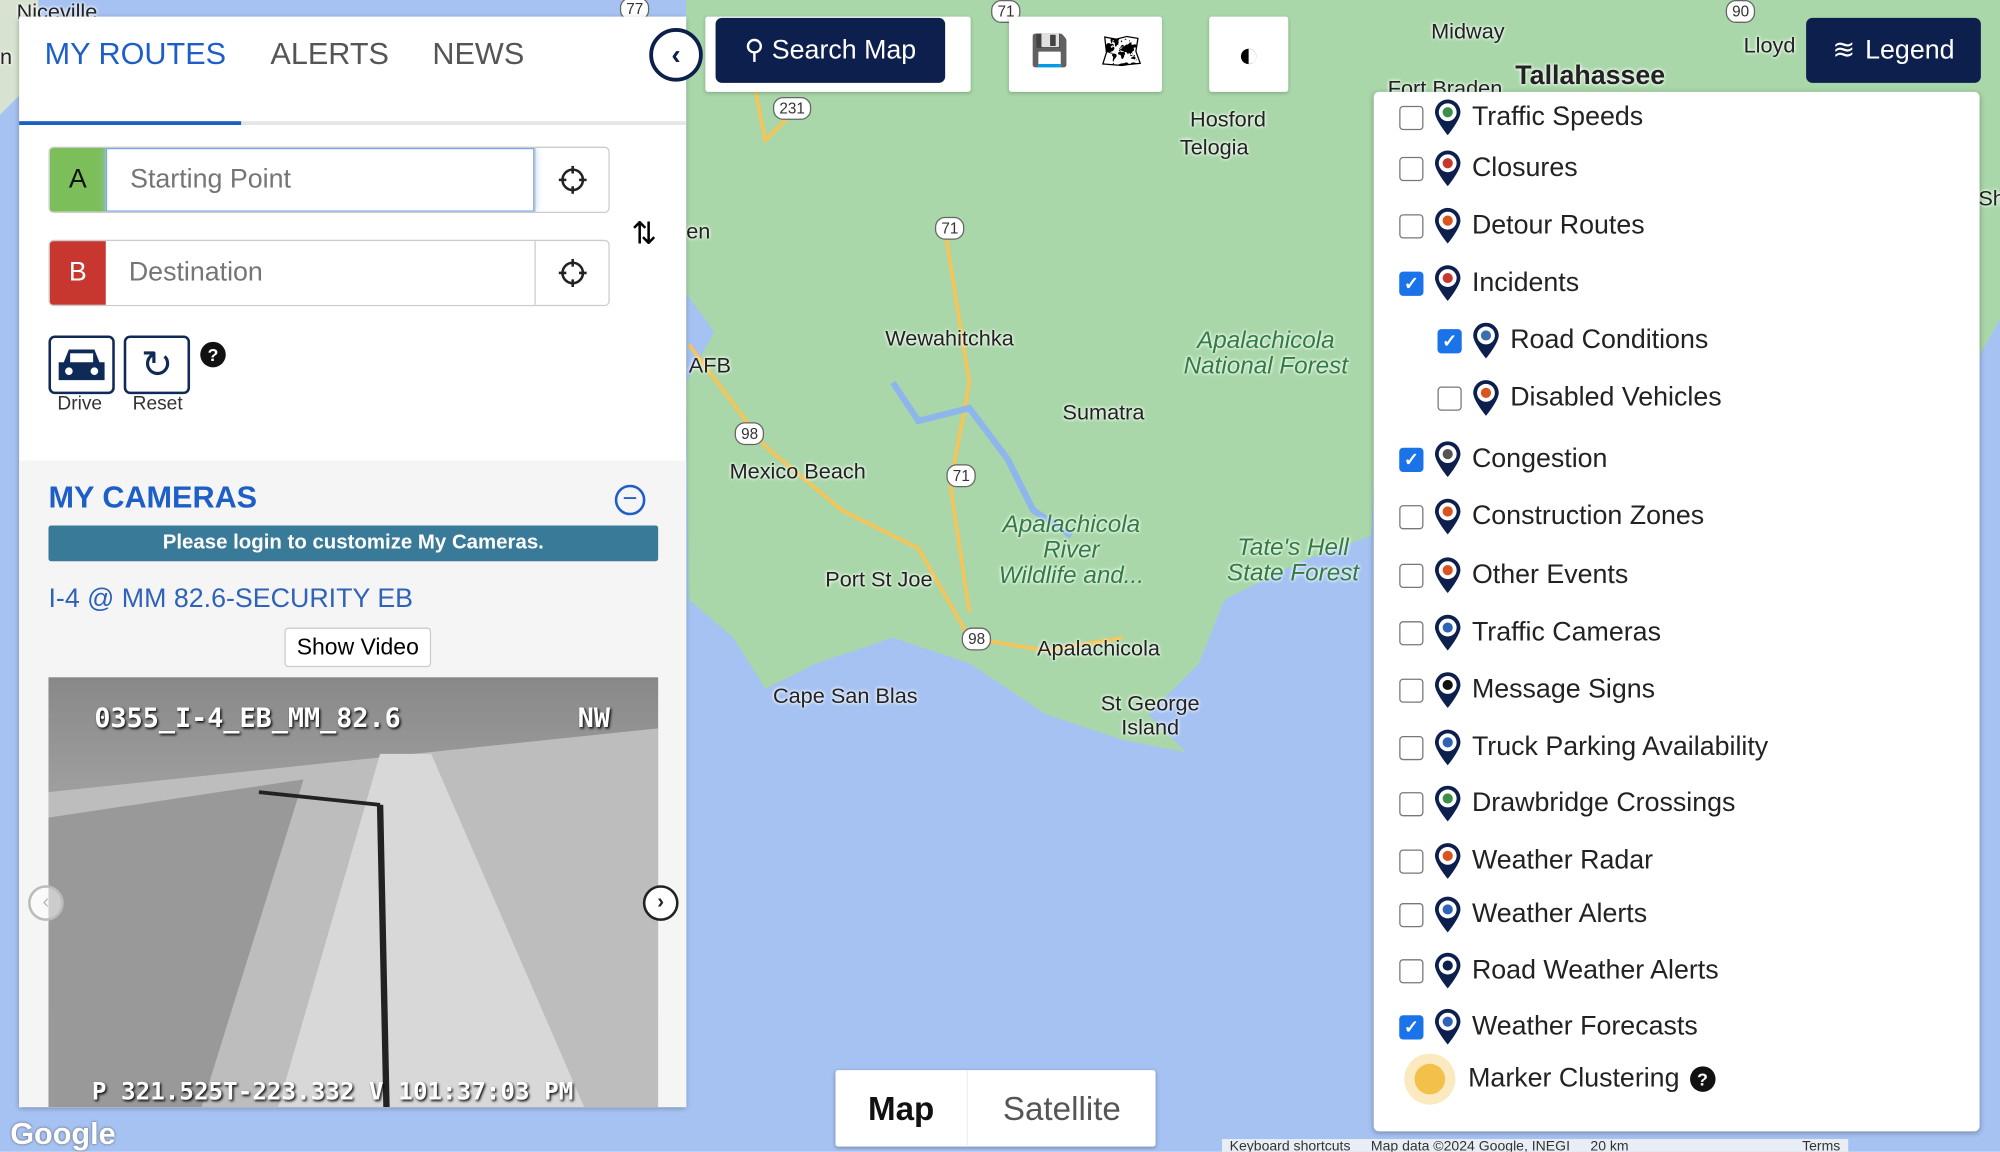 The height and width of the screenshot is (1152, 2000). What do you see at coordinates (1050, 51) in the screenshot?
I see `save-icon: 💾` at bounding box center [1050, 51].